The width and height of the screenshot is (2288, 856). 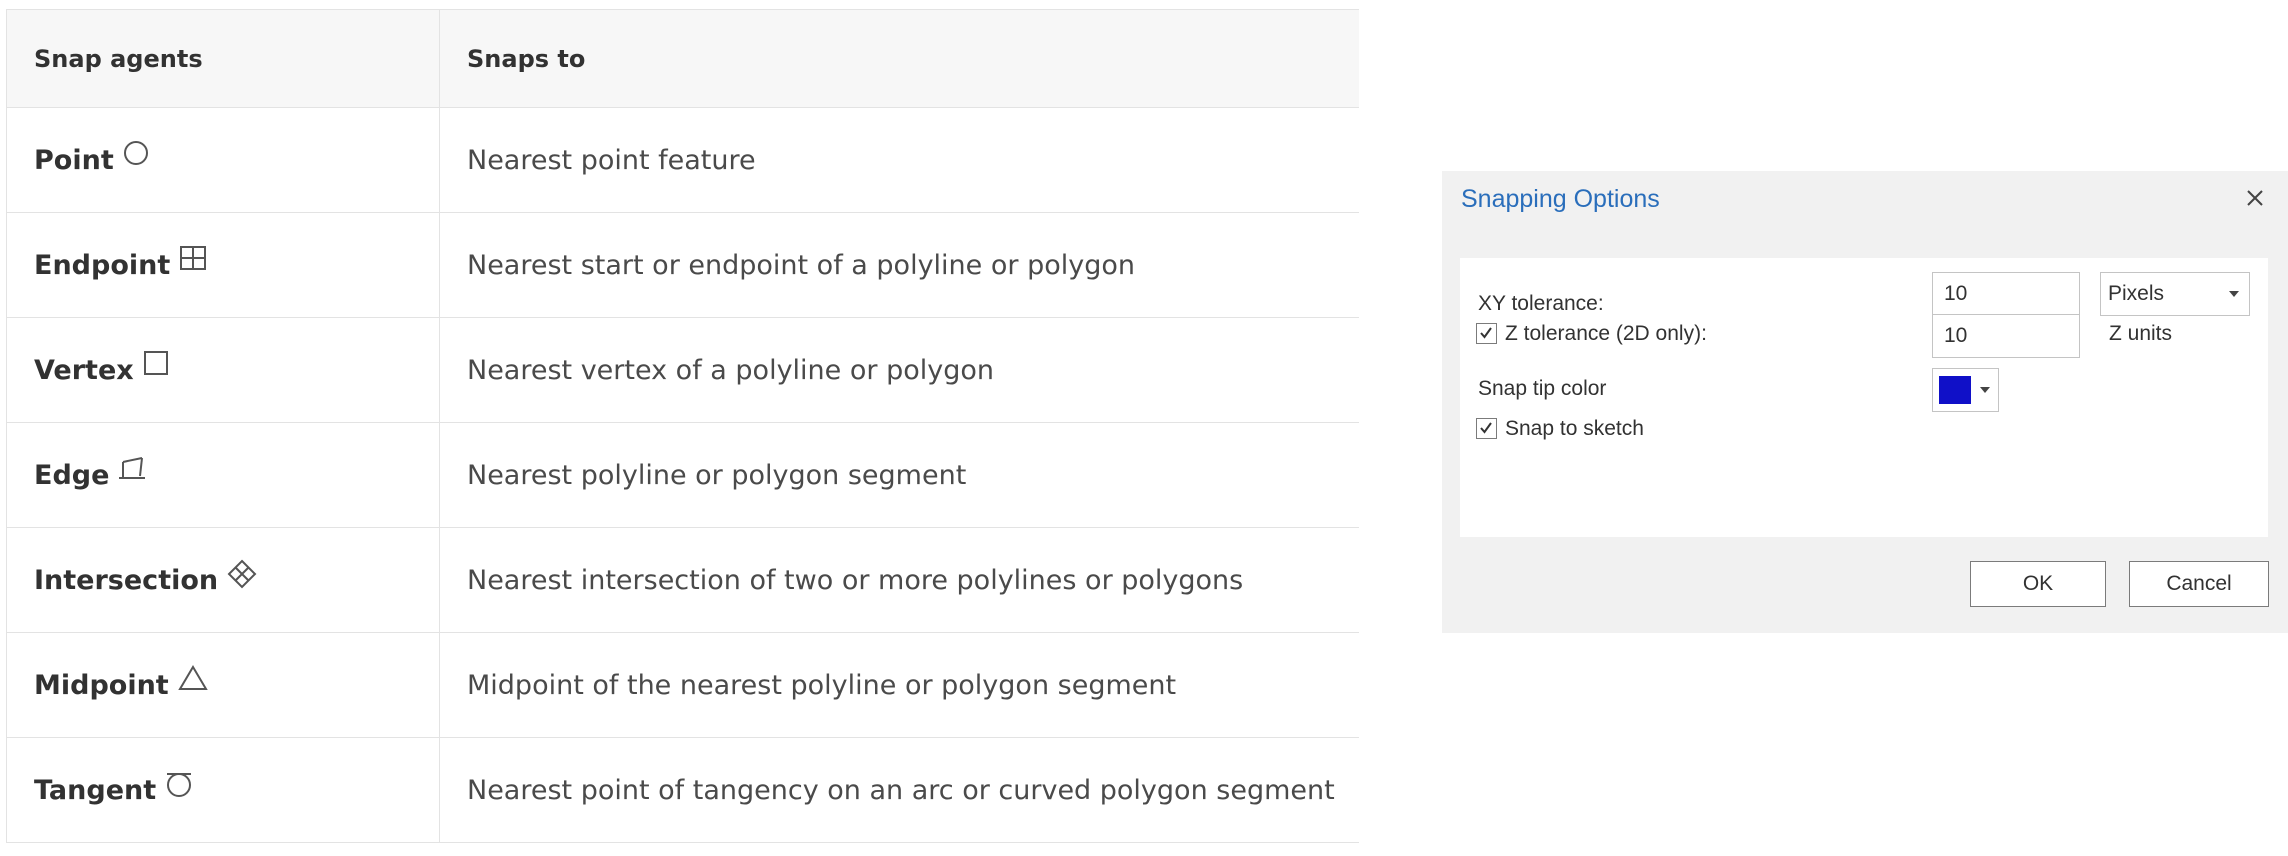 What do you see at coordinates (1541, 303) in the screenshot?
I see `xy-tolerance-label: XY tolerance:` at bounding box center [1541, 303].